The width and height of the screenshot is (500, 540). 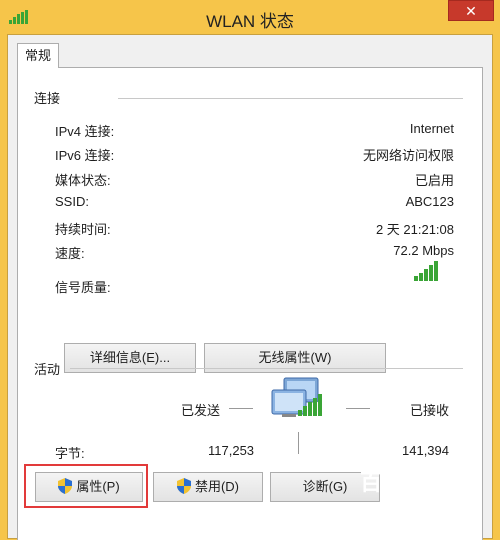 I want to click on close-button: ✕, so click(x=471, y=10).